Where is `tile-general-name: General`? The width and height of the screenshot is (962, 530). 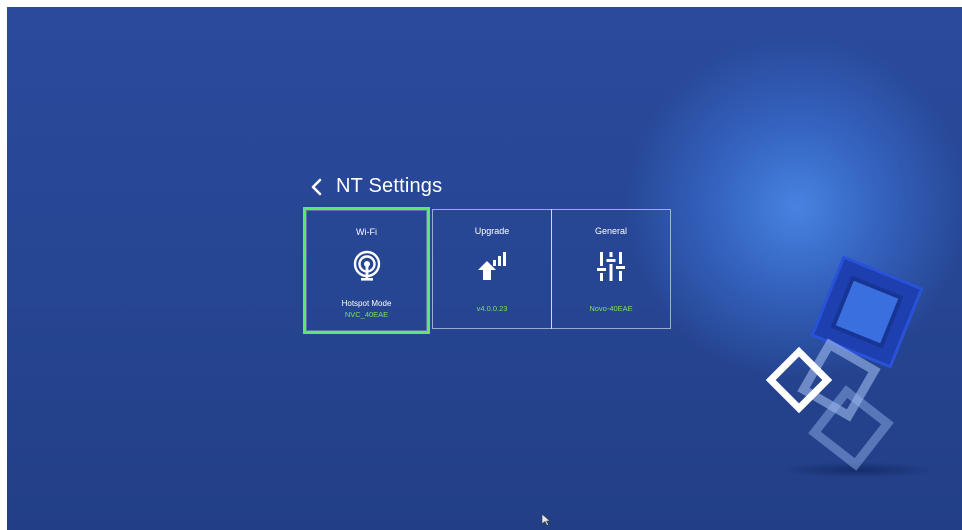 tile-general-name: General is located at coordinates (611, 231).